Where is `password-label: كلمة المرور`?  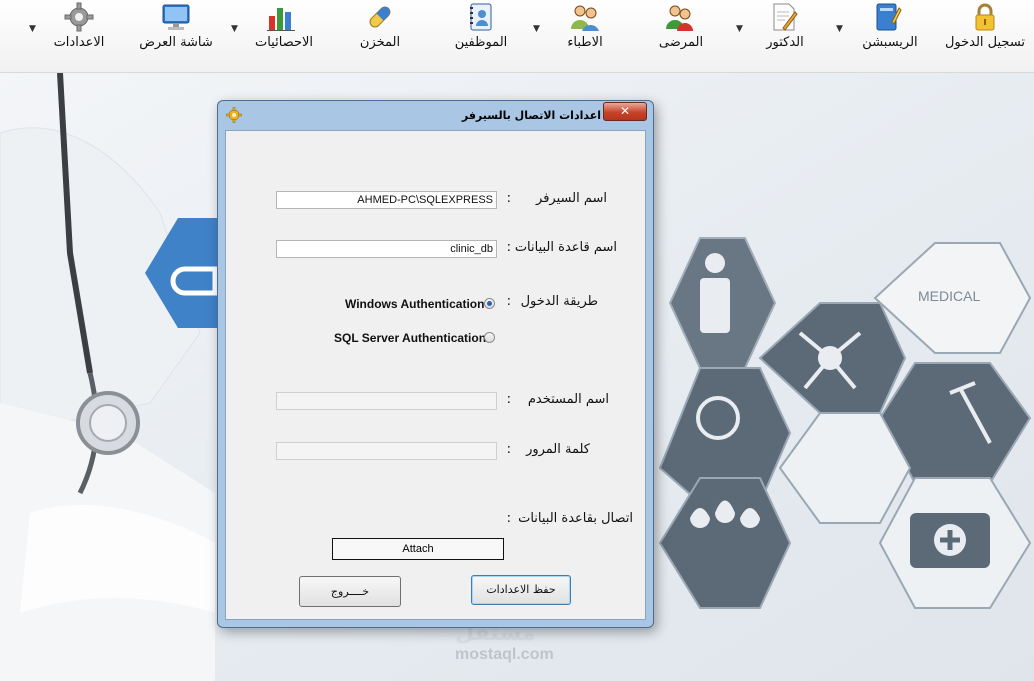 password-label: كلمة المرور is located at coordinates (558, 449).